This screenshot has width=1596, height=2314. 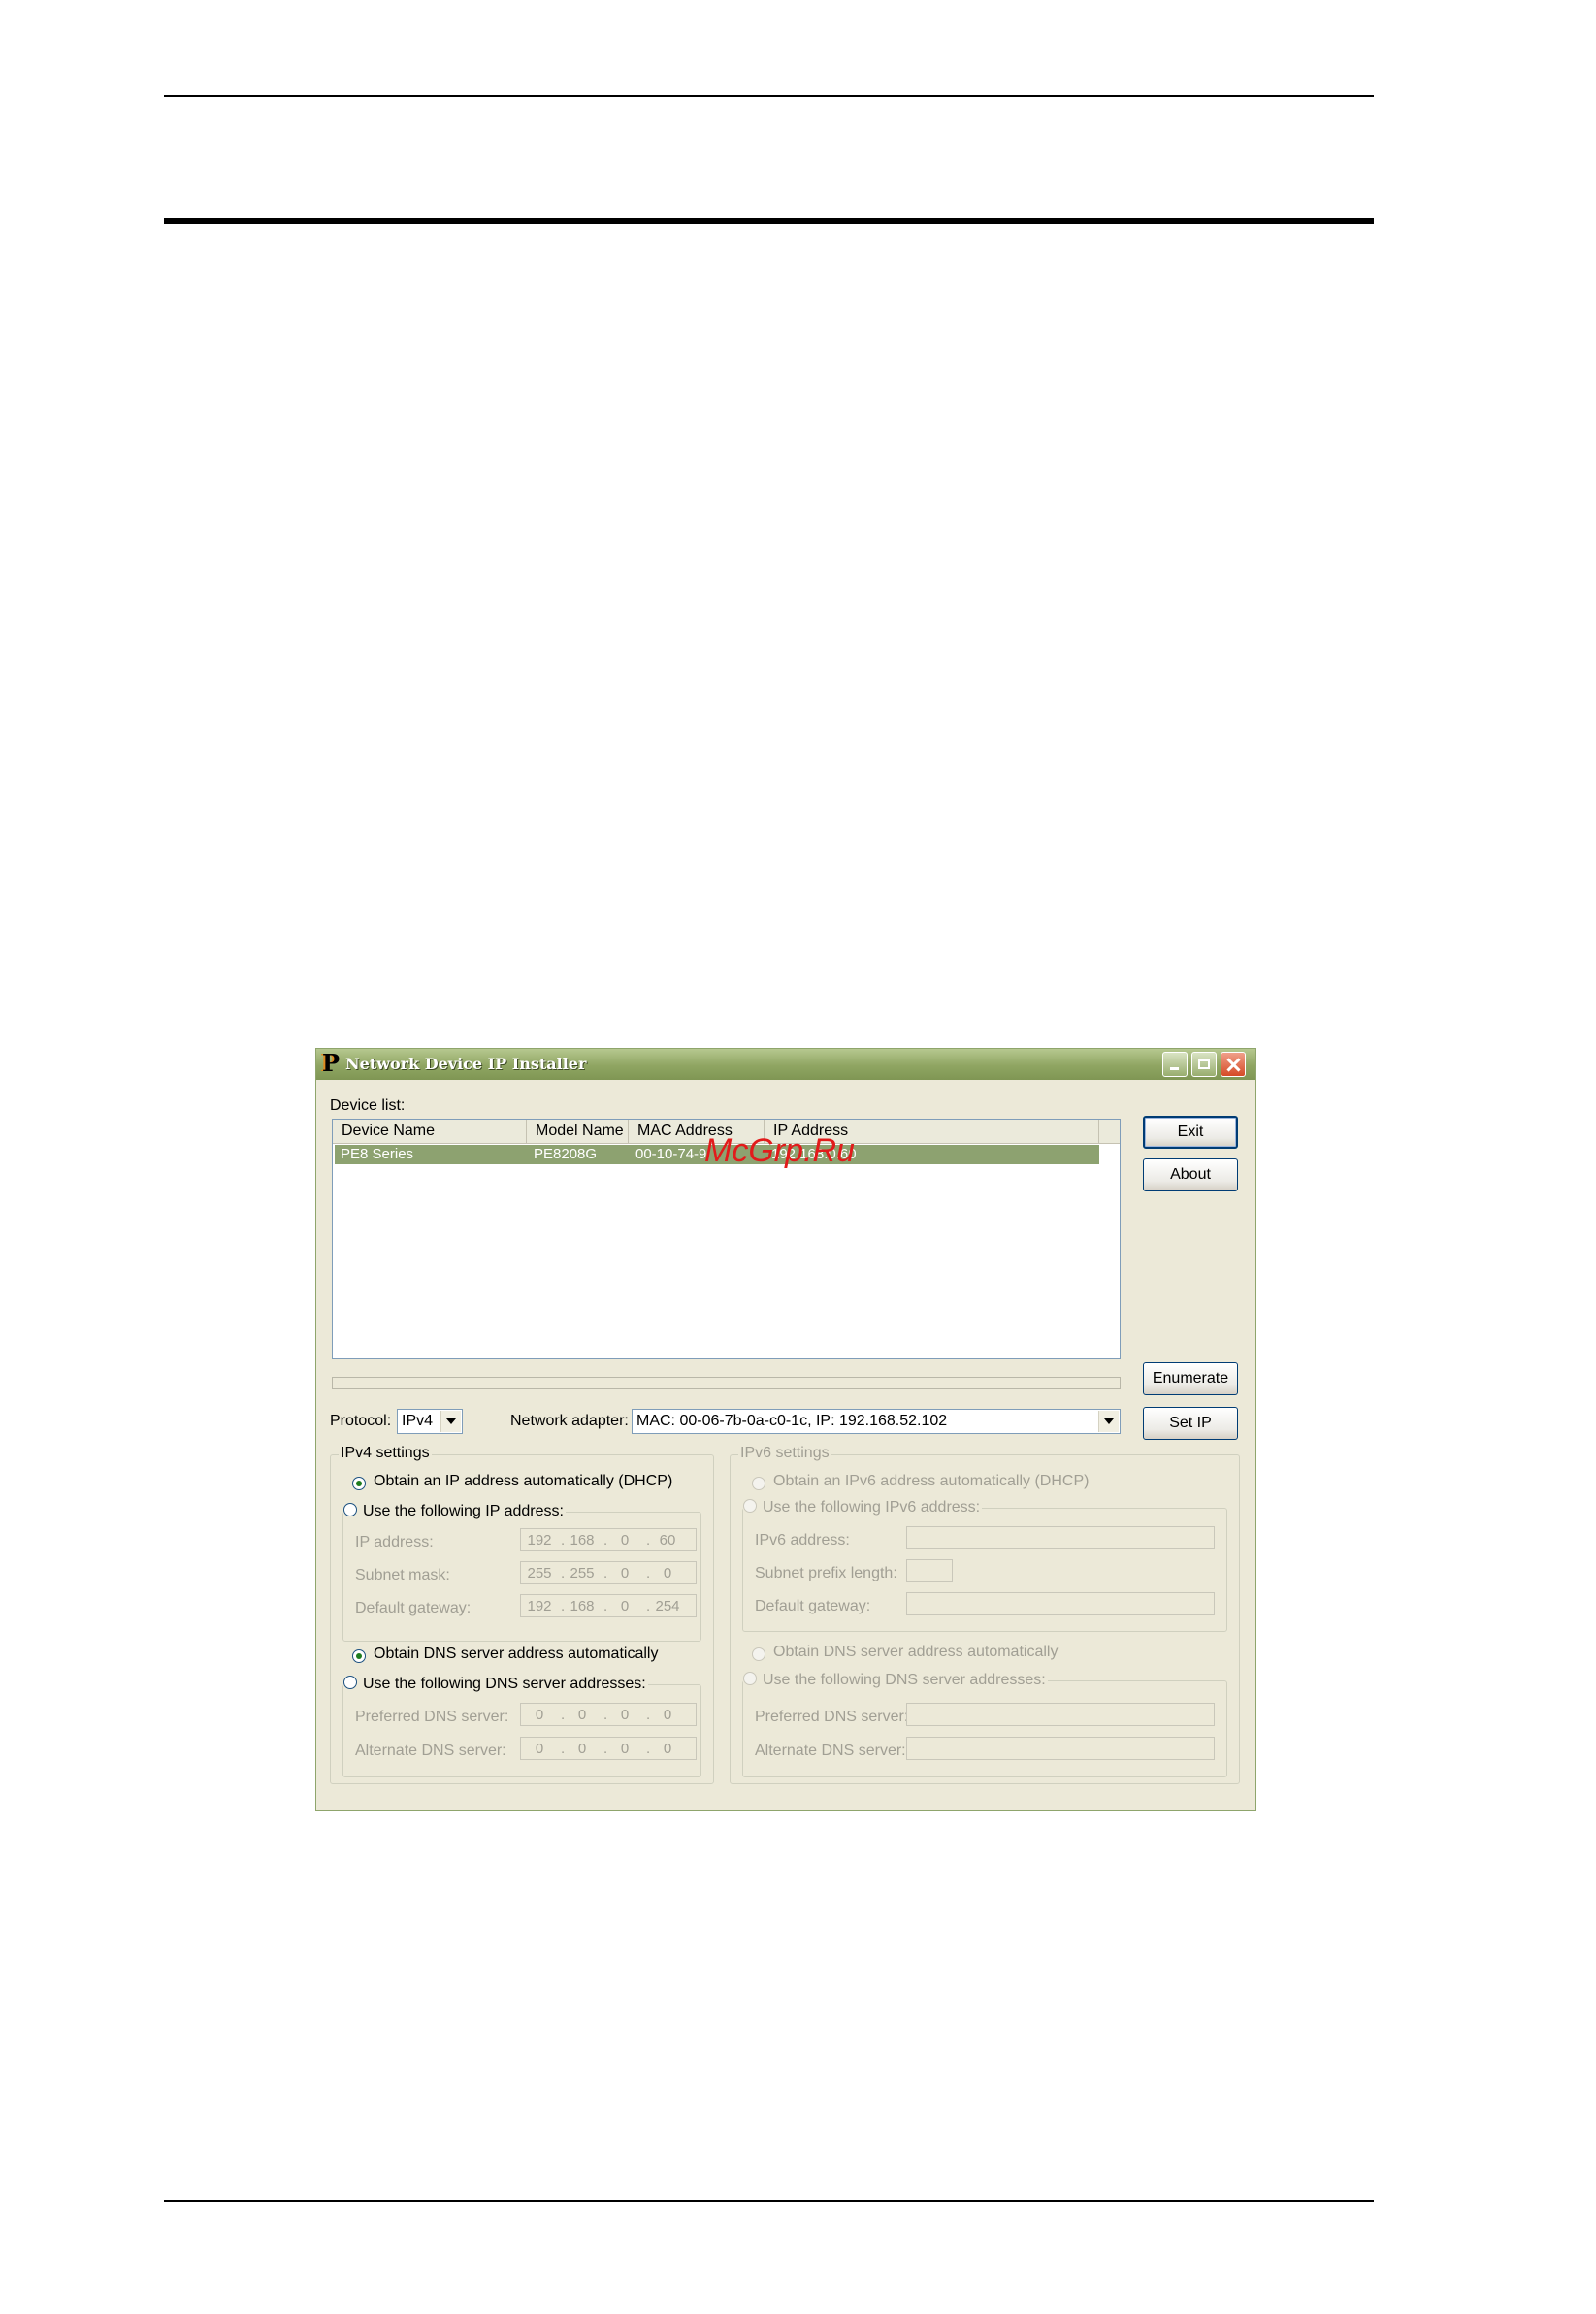 I want to click on protocol-label: Protocol:, so click(x=361, y=1421).